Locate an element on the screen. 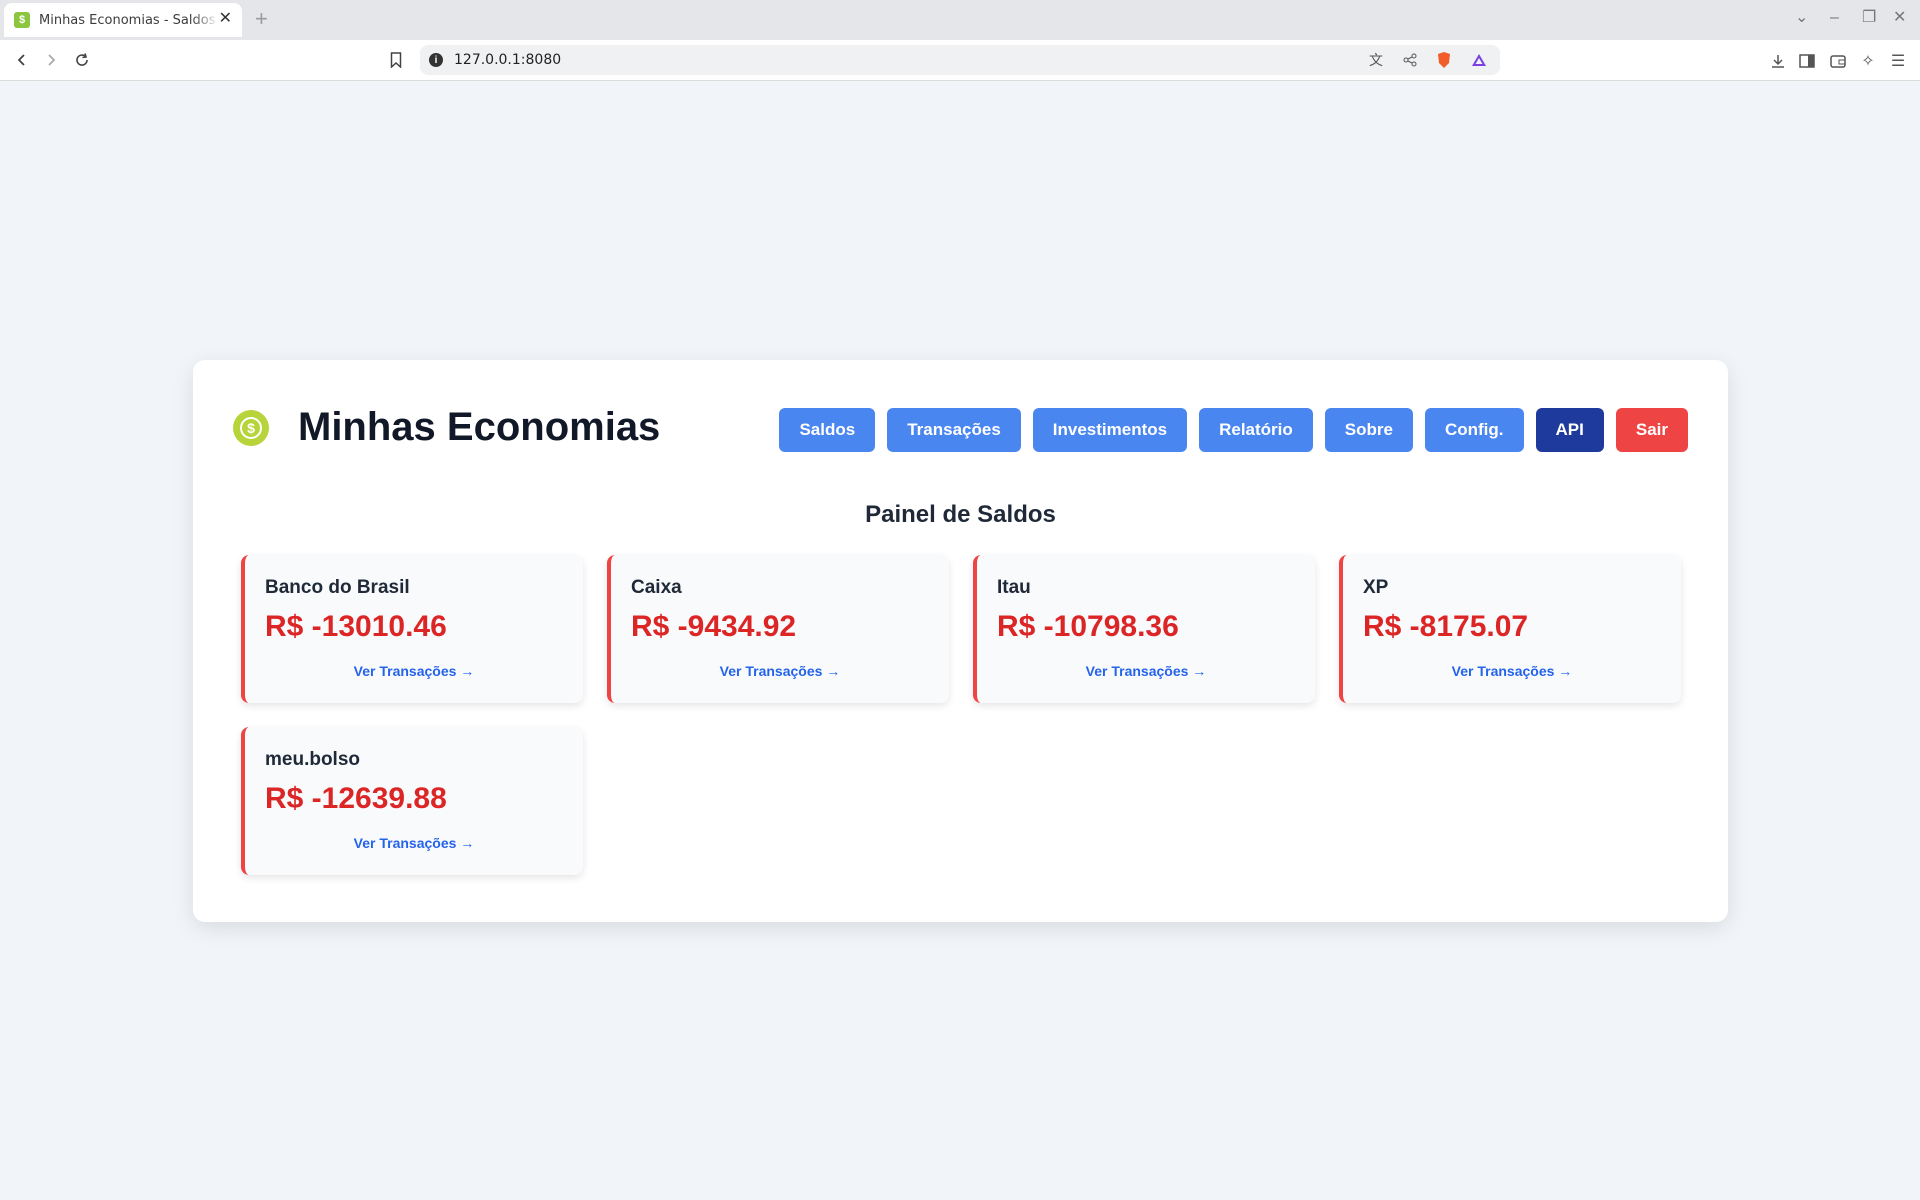 This screenshot has width=1920, height=1200. balance-card: Caixa R$ -9434.92 Ver Transações → is located at coordinates (778, 629).